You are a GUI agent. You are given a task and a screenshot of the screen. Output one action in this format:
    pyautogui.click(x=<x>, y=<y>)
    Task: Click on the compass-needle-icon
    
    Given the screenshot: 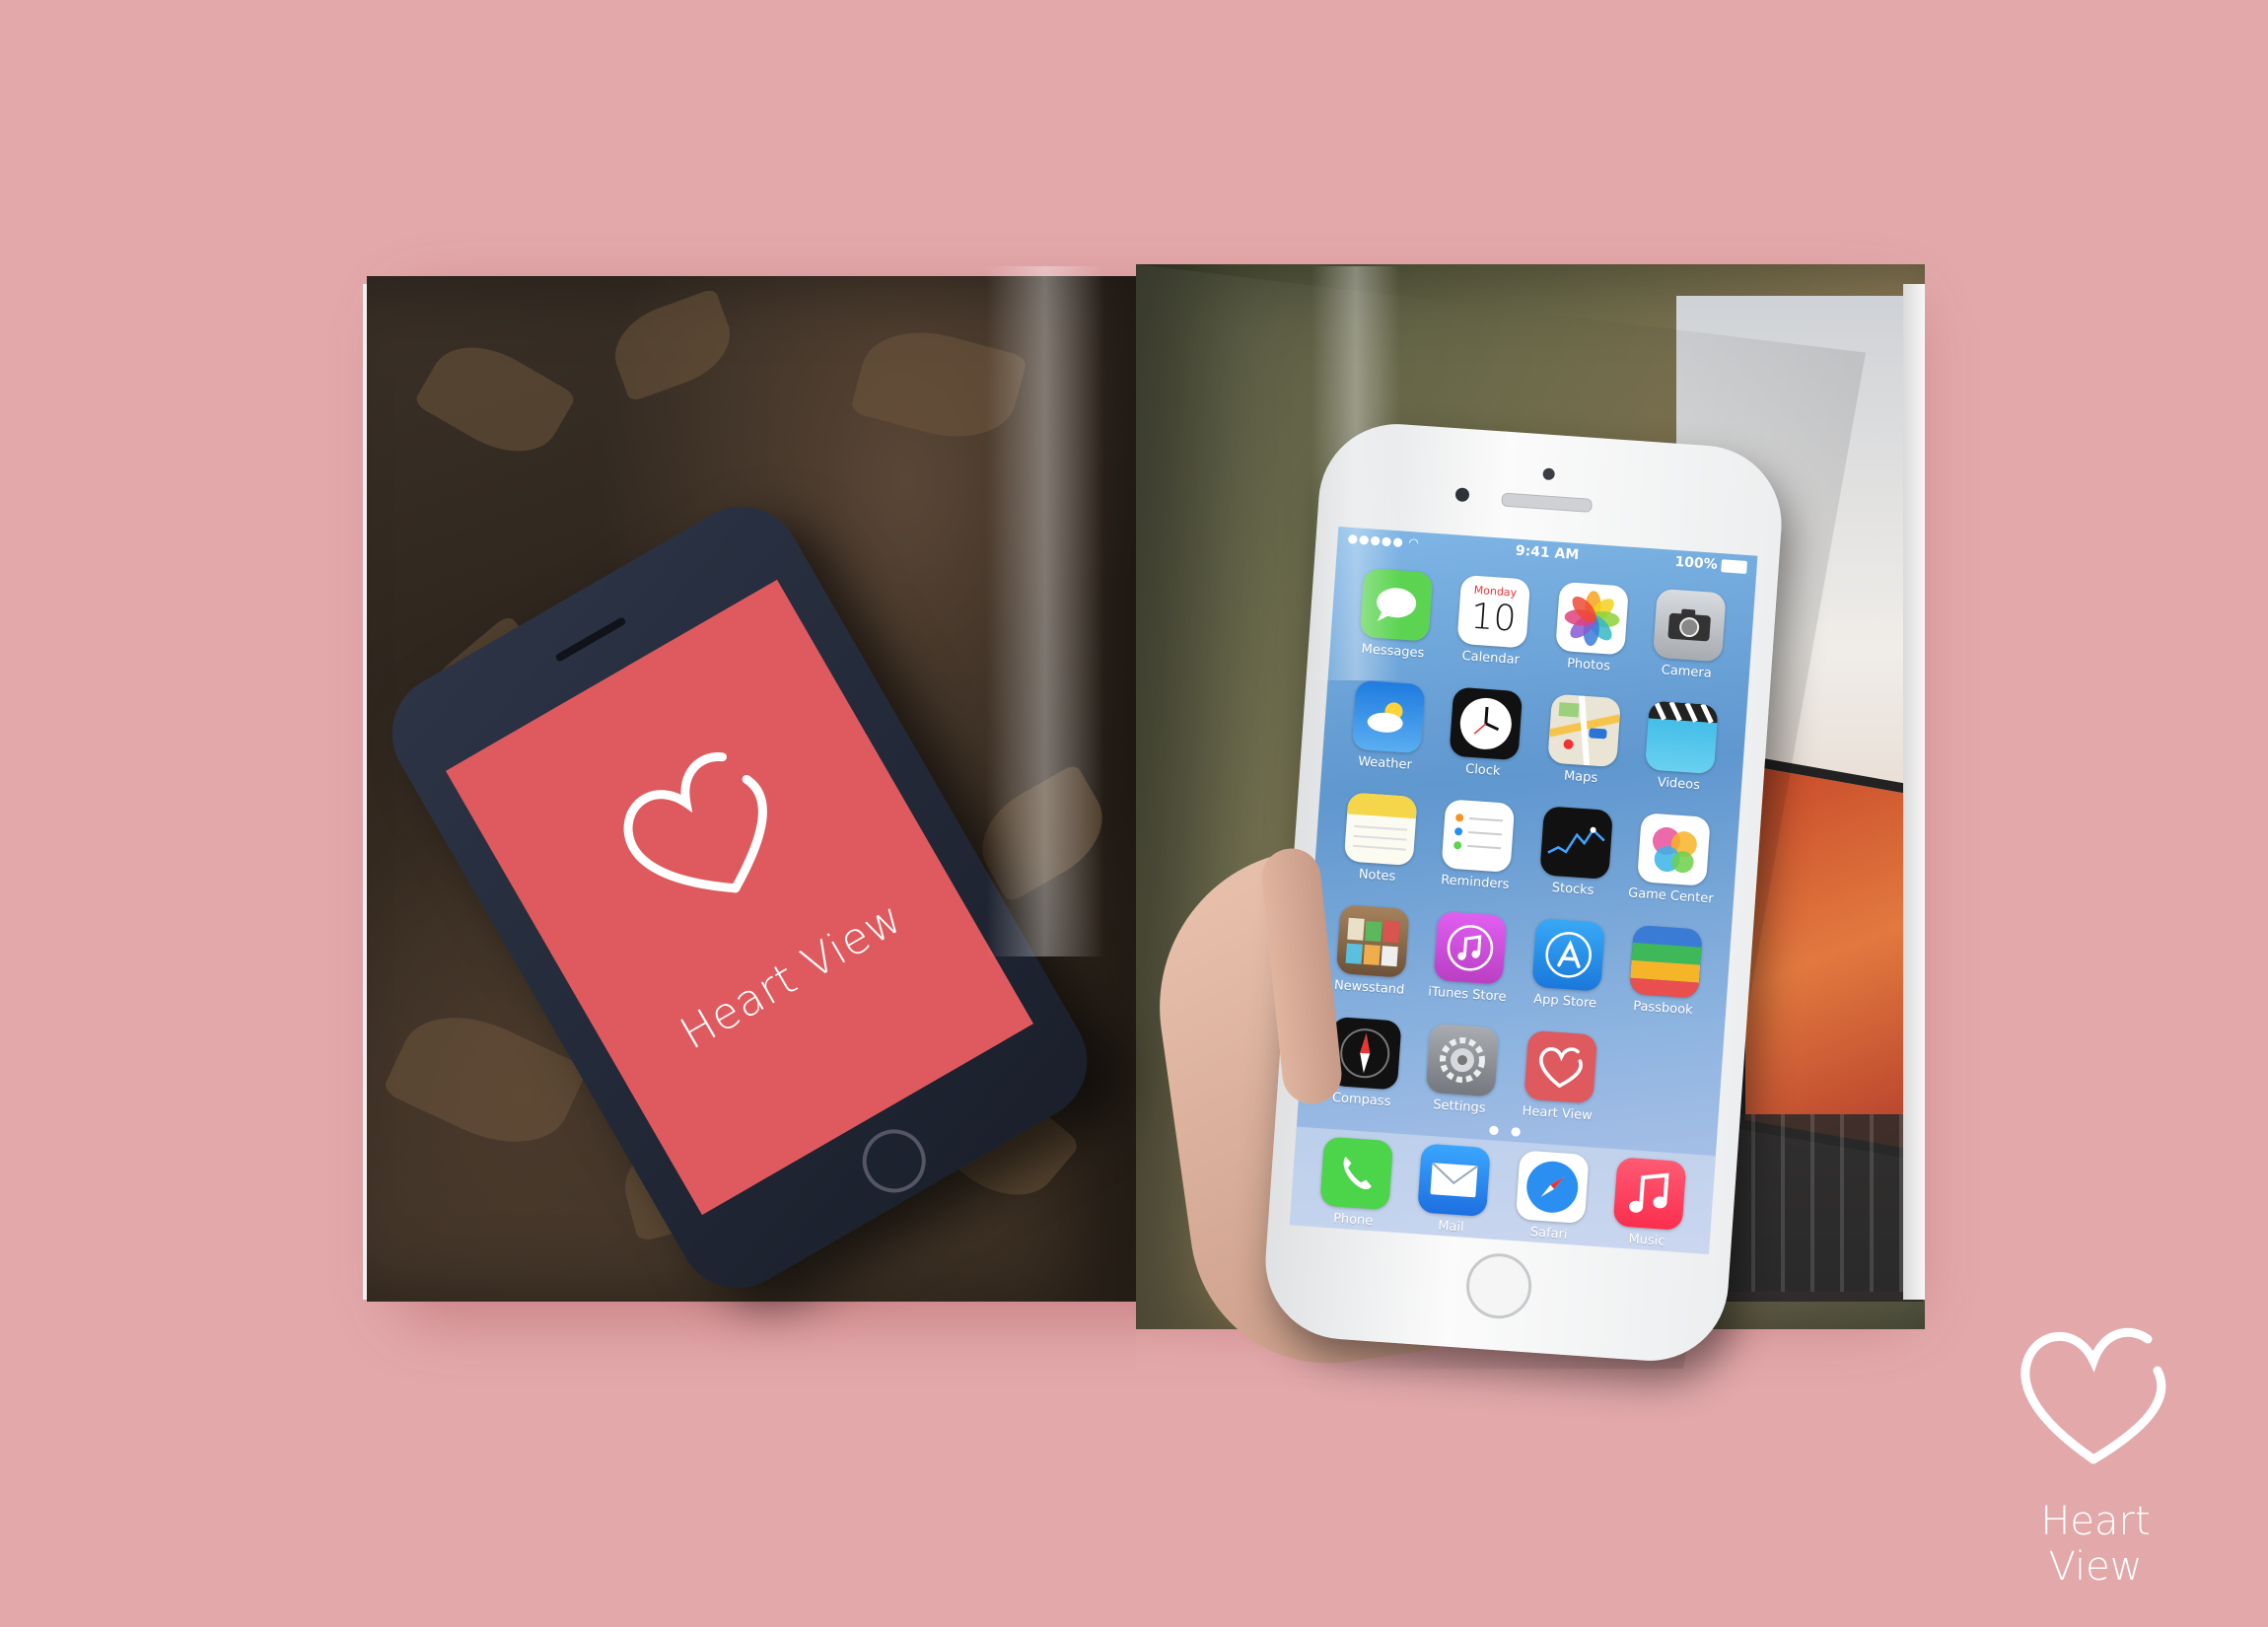 What is the action you would take?
    pyautogui.click(x=1552, y=1187)
    